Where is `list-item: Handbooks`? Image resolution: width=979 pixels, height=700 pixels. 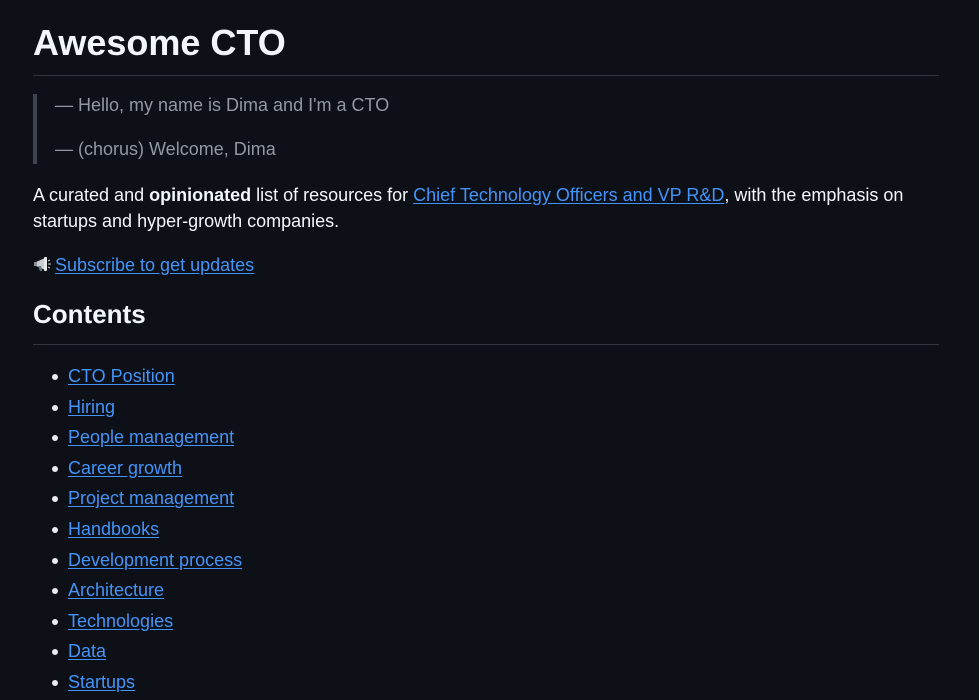
list-item: Handbooks is located at coordinates (495, 529).